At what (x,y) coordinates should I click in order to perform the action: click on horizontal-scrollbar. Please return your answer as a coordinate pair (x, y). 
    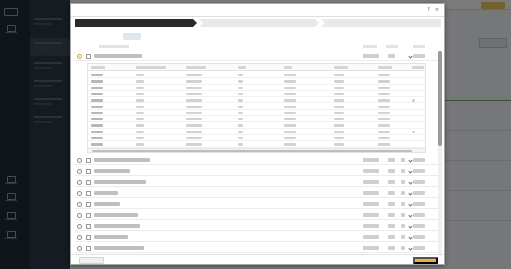
    Looking at the image, I should click on (256, 150).